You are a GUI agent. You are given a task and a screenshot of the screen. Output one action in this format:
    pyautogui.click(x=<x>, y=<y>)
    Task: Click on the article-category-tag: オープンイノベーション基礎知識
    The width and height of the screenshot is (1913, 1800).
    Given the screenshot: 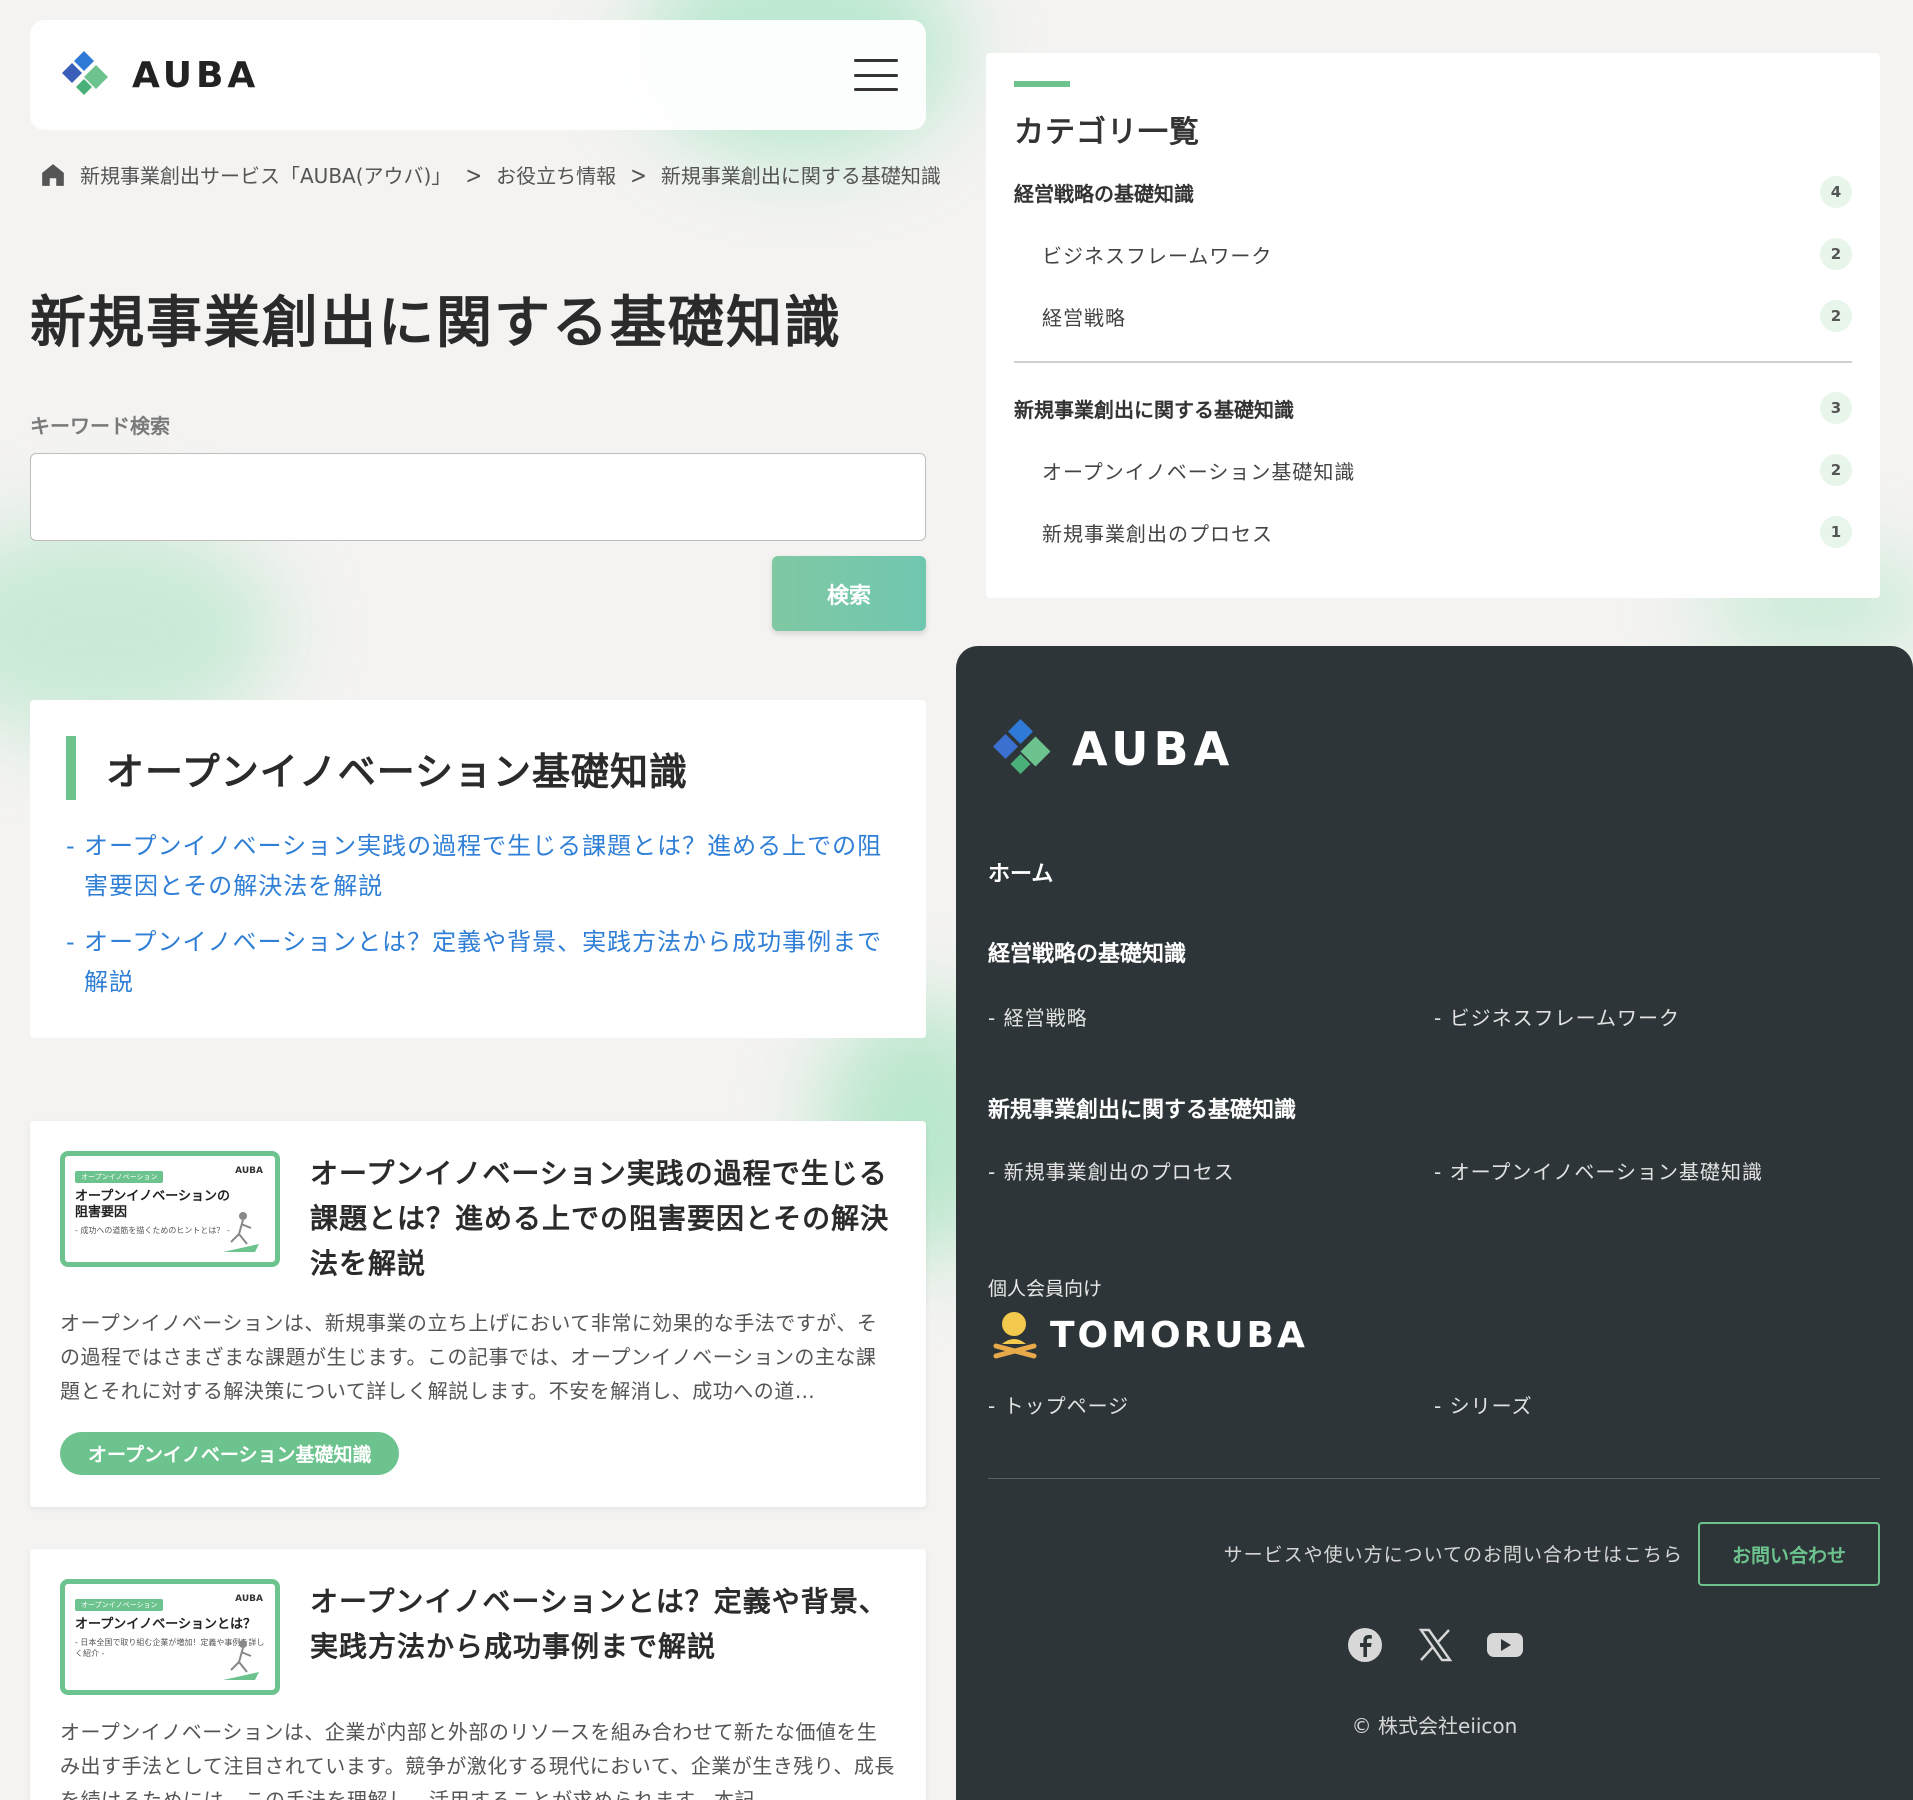 What is the action you would take?
    pyautogui.click(x=230, y=1453)
    